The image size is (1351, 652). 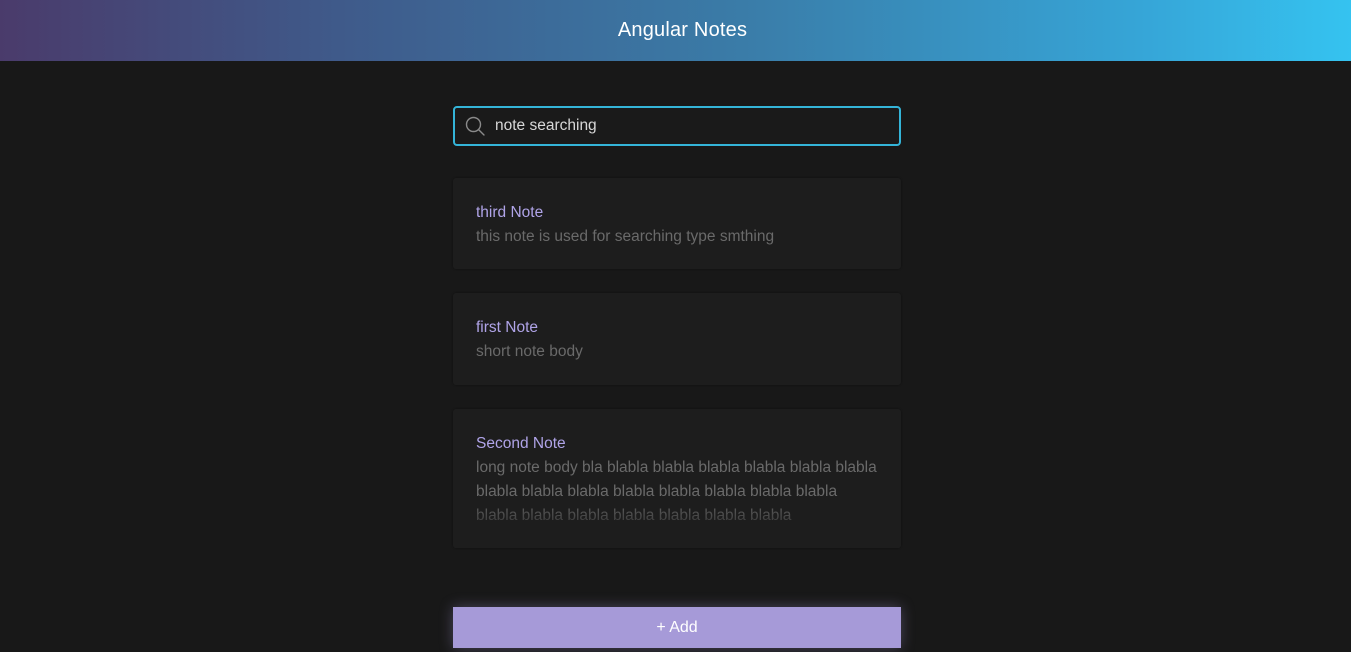 I want to click on add-note-button: + Add, so click(x=677, y=627).